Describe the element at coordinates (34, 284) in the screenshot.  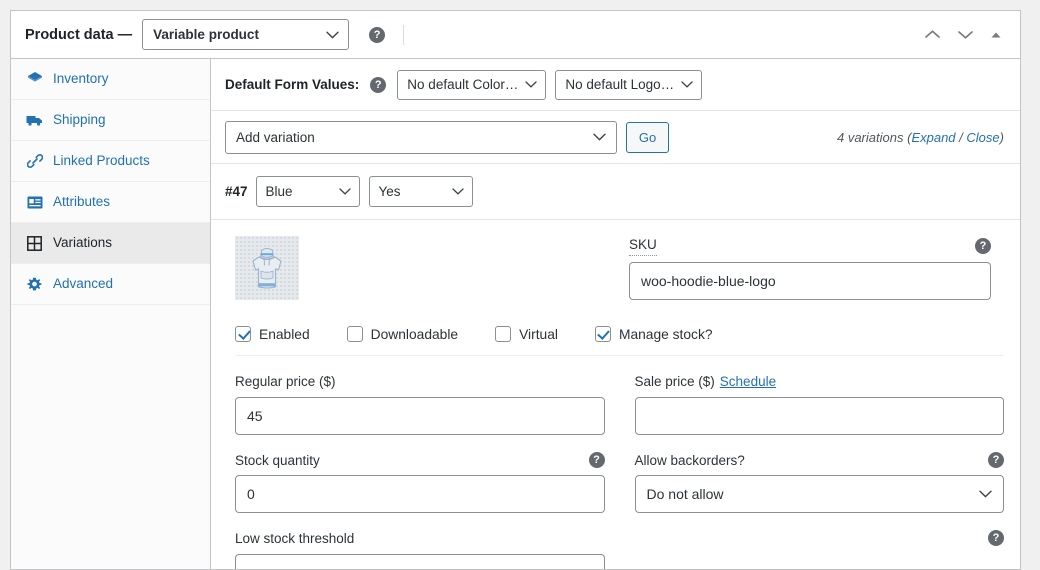
I see `gear-icon` at that location.